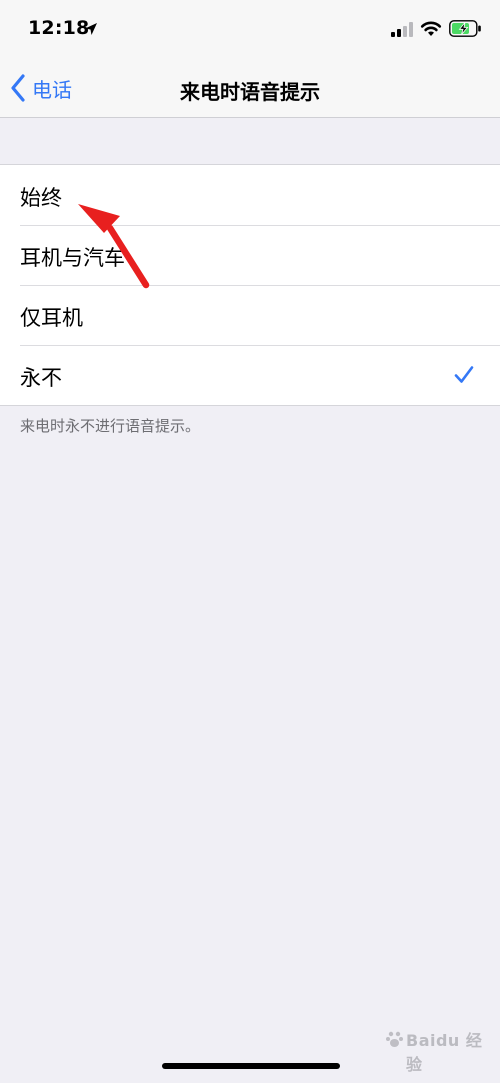  Describe the element at coordinates (394, 1039) in the screenshot. I see `paw-watermark-icon` at that location.